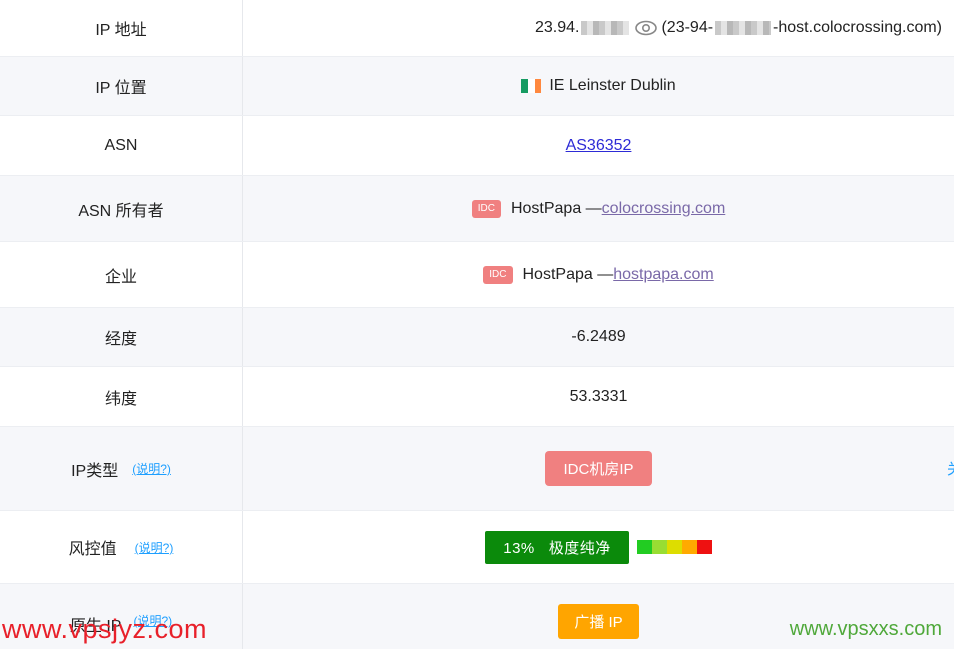  What do you see at coordinates (121, 86) in the screenshot?
I see `label-ip-location: IP 位置` at bounding box center [121, 86].